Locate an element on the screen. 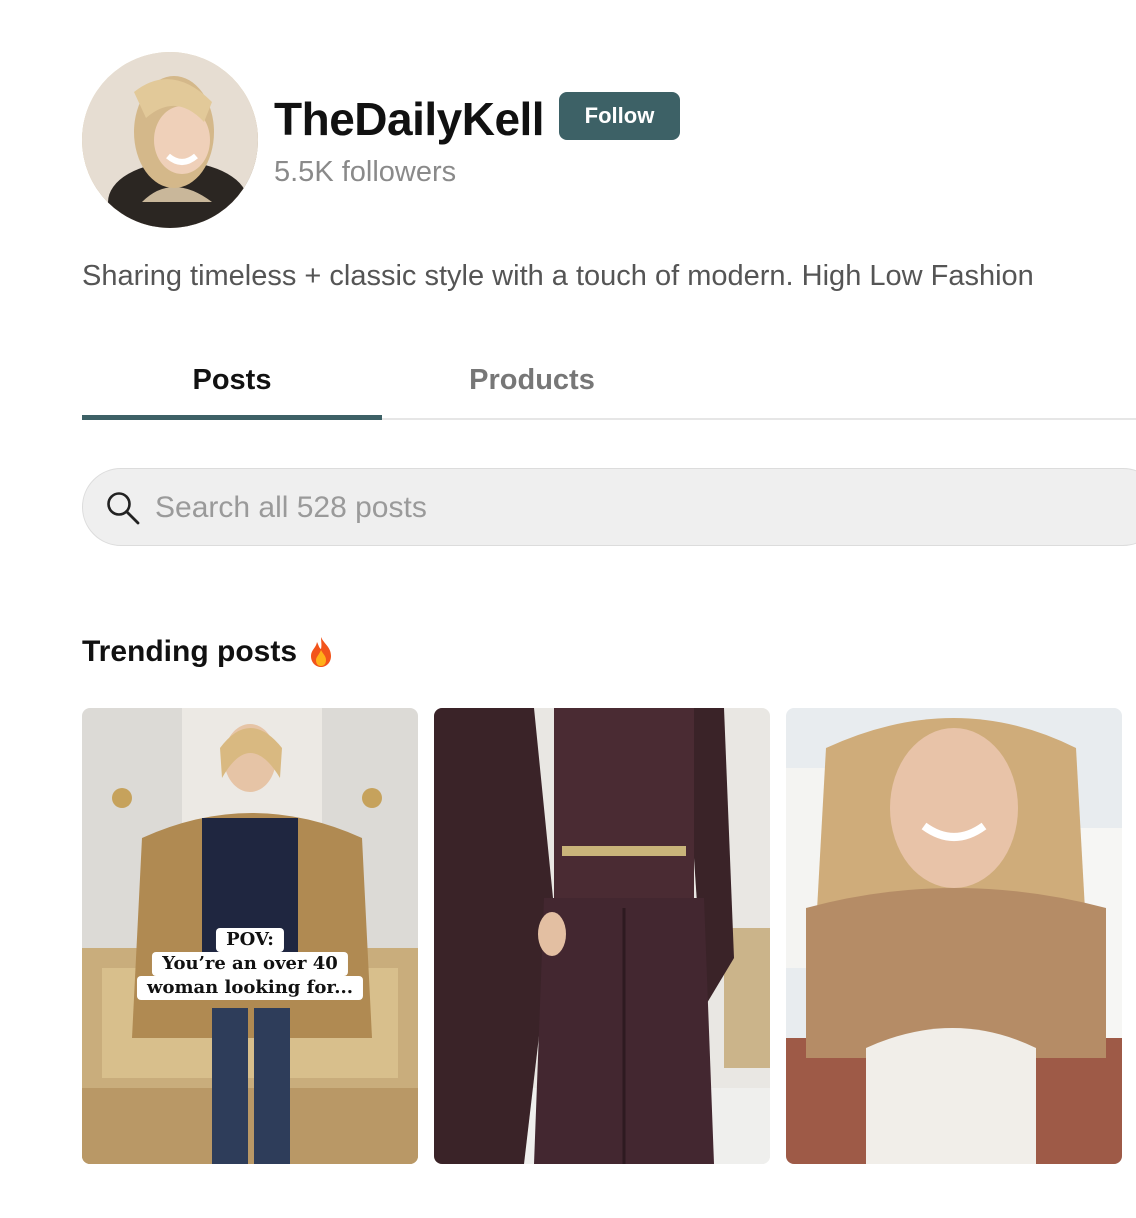 This screenshot has height=1218, width=1136. post-2-image is located at coordinates (602, 936).